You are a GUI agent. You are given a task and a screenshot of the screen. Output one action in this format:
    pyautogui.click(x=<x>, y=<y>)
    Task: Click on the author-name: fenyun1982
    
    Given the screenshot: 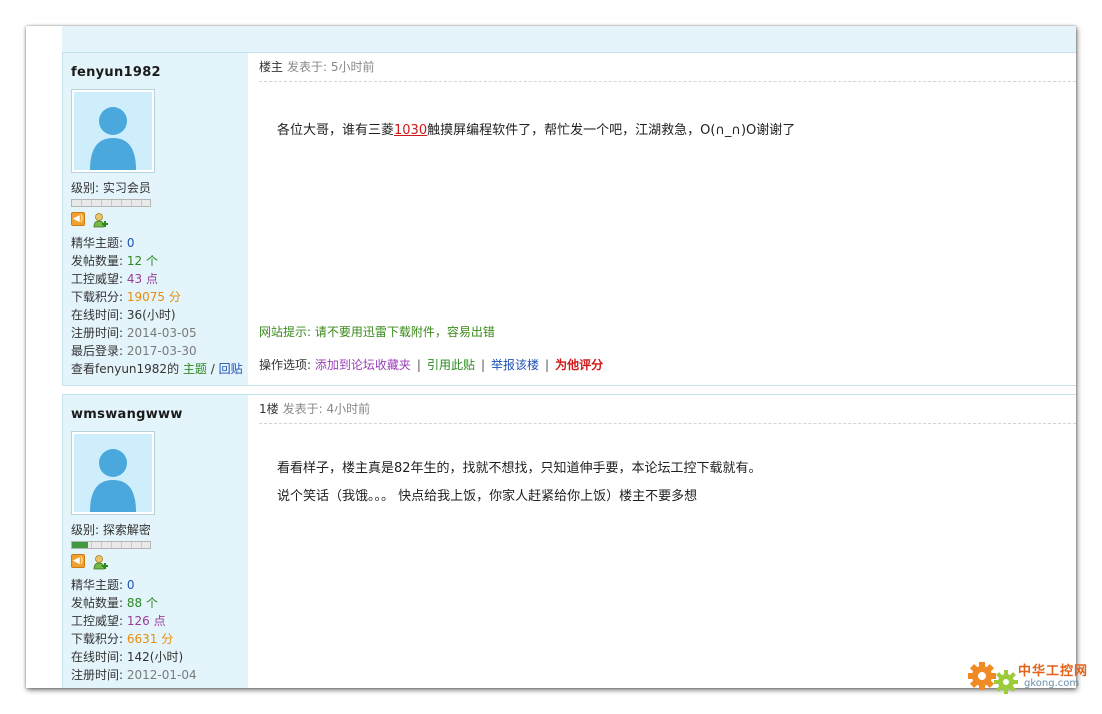 What is the action you would take?
    pyautogui.click(x=116, y=72)
    